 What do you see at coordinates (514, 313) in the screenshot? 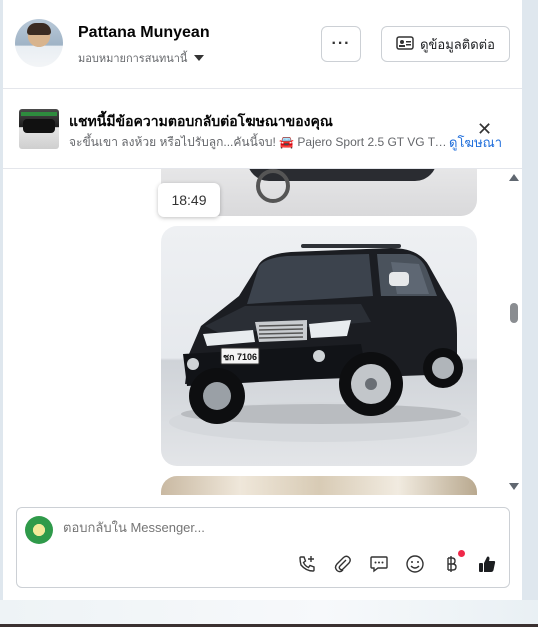
I see `scrollbar-thumb` at bounding box center [514, 313].